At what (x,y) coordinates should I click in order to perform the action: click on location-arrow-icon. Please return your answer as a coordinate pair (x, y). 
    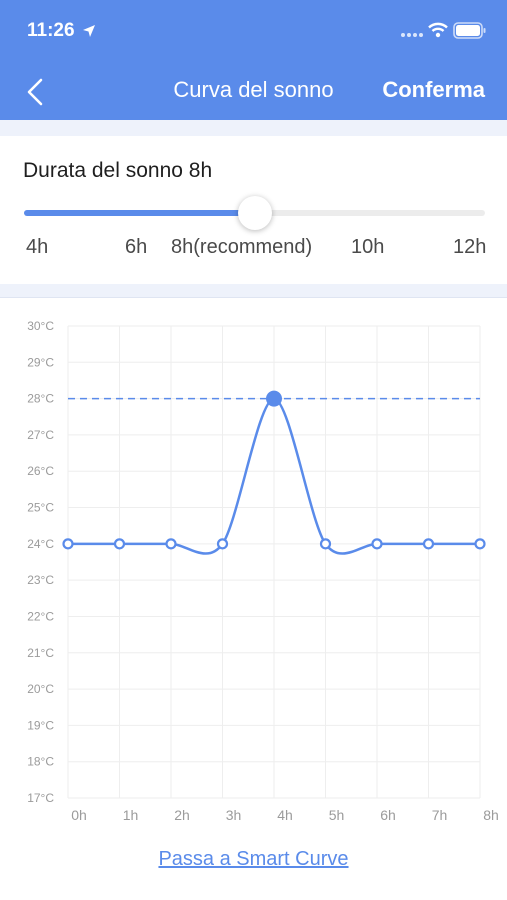
    Looking at the image, I should click on (89, 31).